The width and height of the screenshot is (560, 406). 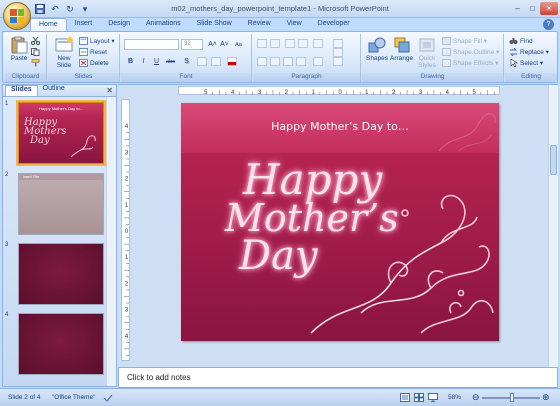 What do you see at coordinates (526, 63) in the screenshot?
I see `select-button: Select ▾` at bounding box center [526, 63].